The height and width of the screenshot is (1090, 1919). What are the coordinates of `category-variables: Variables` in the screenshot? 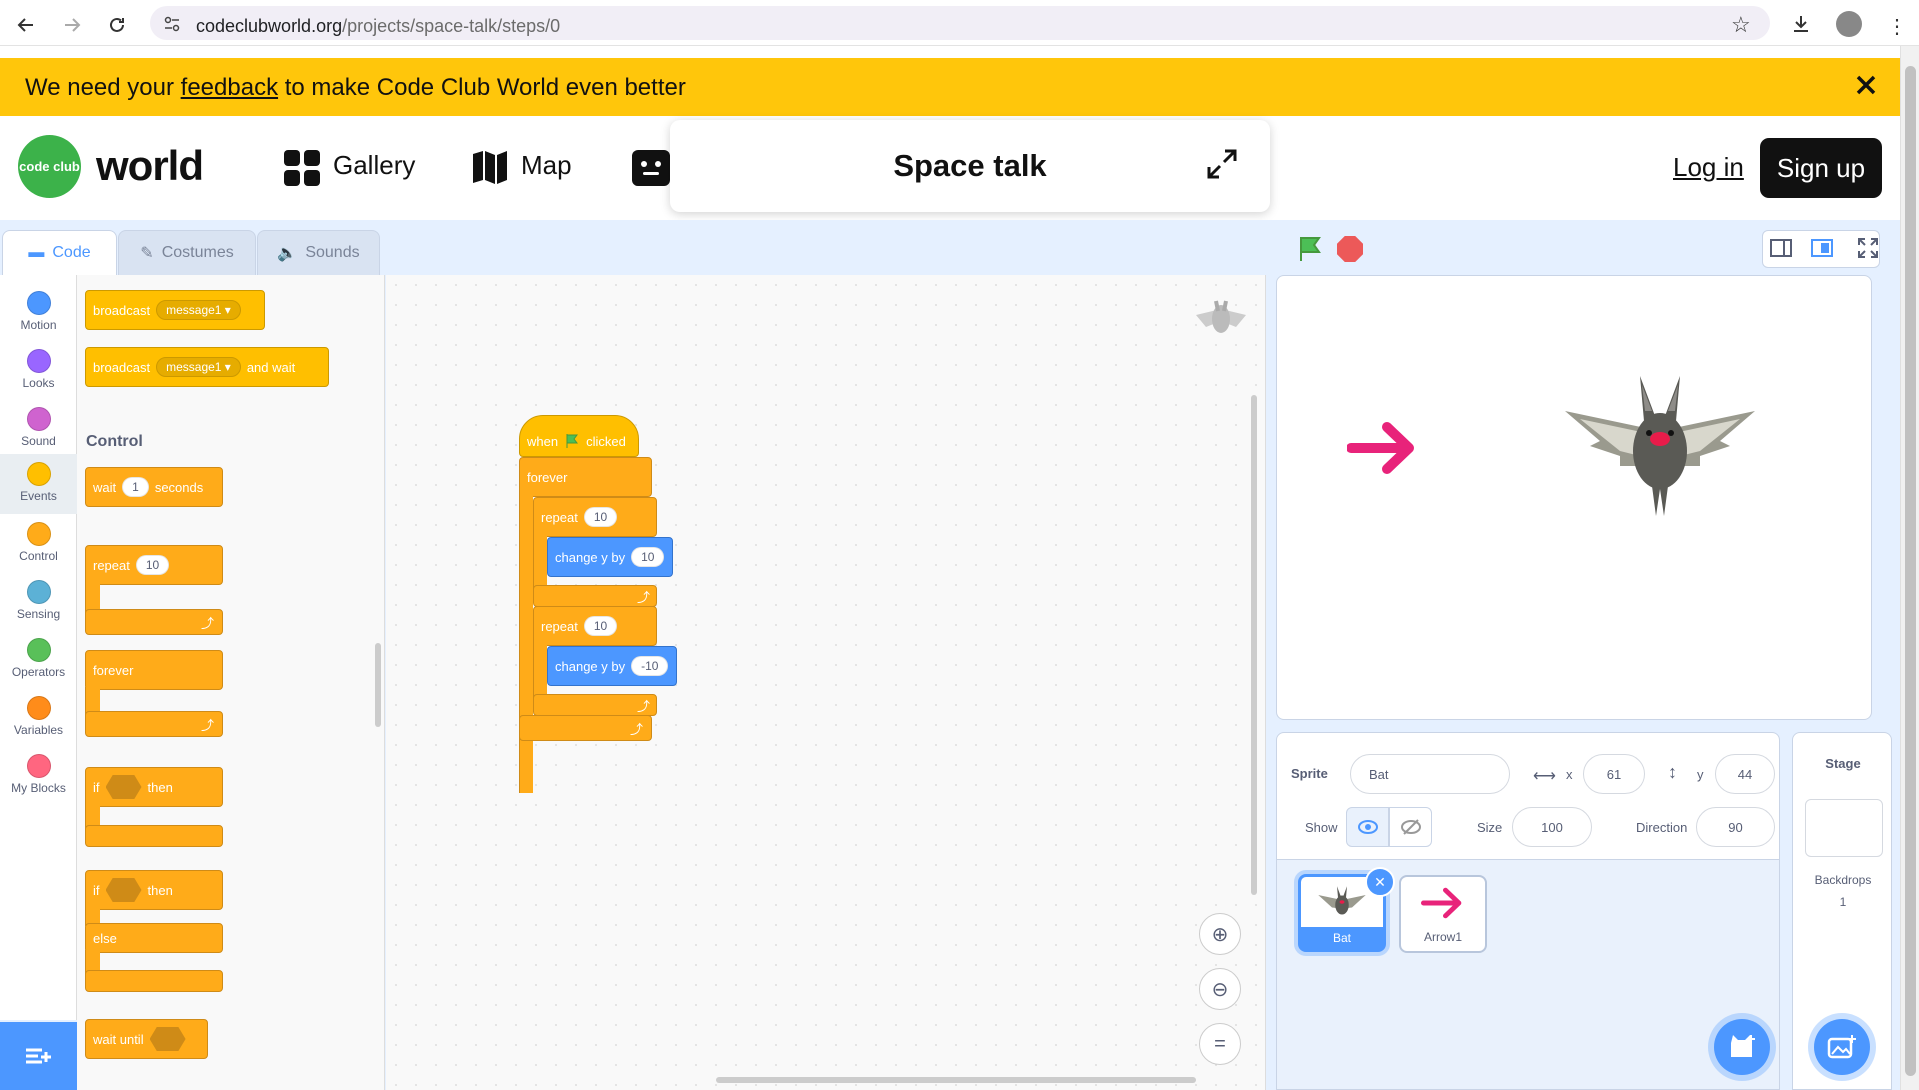 It's located at (38, 716).